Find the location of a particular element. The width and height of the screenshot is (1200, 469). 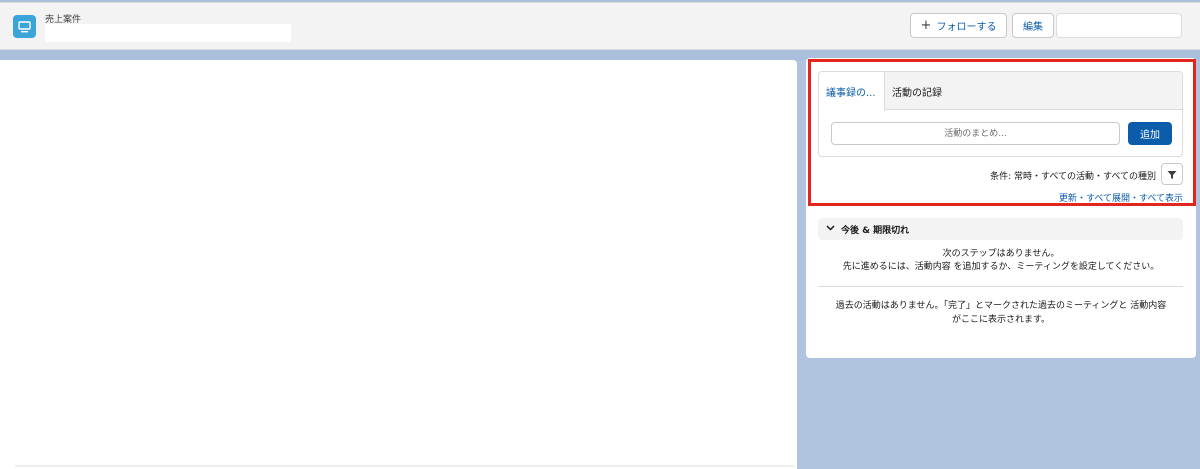

edit-button-label: 編集 is located at coordinates (1033, 27).